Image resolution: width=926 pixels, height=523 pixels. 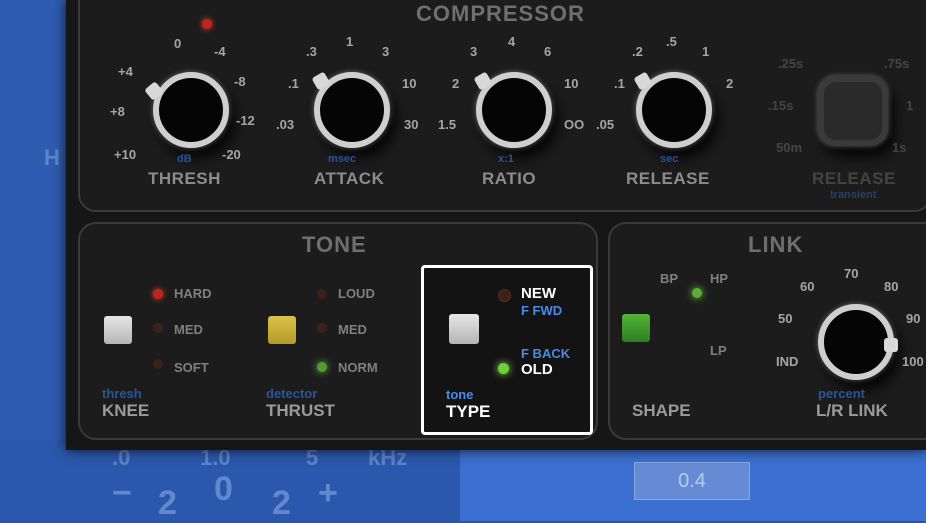 I want to click on shape-select-button, so click(x=636, y=328).